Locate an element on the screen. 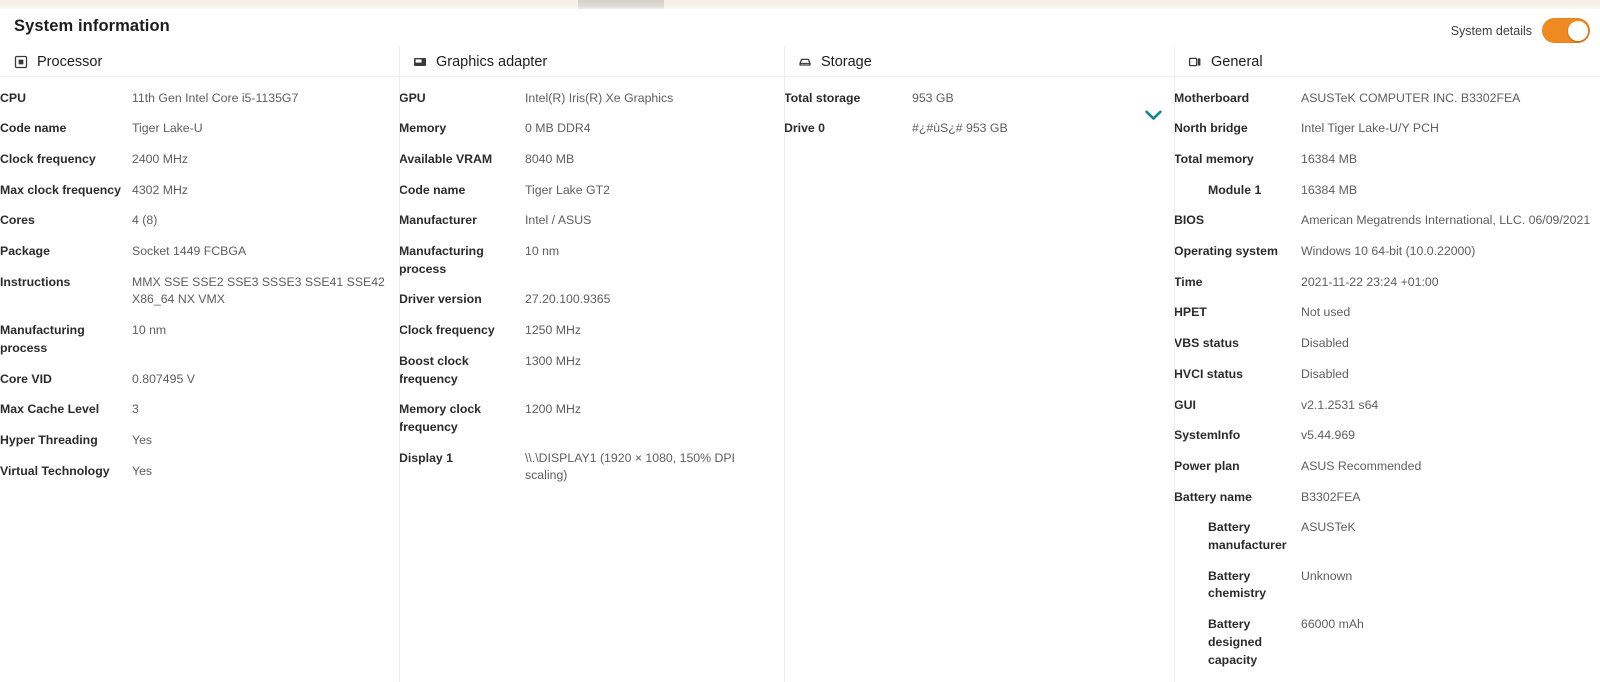 The image size is (1600, 682). table-row: Total storage 953 GB is located at coordinates (979, 98).